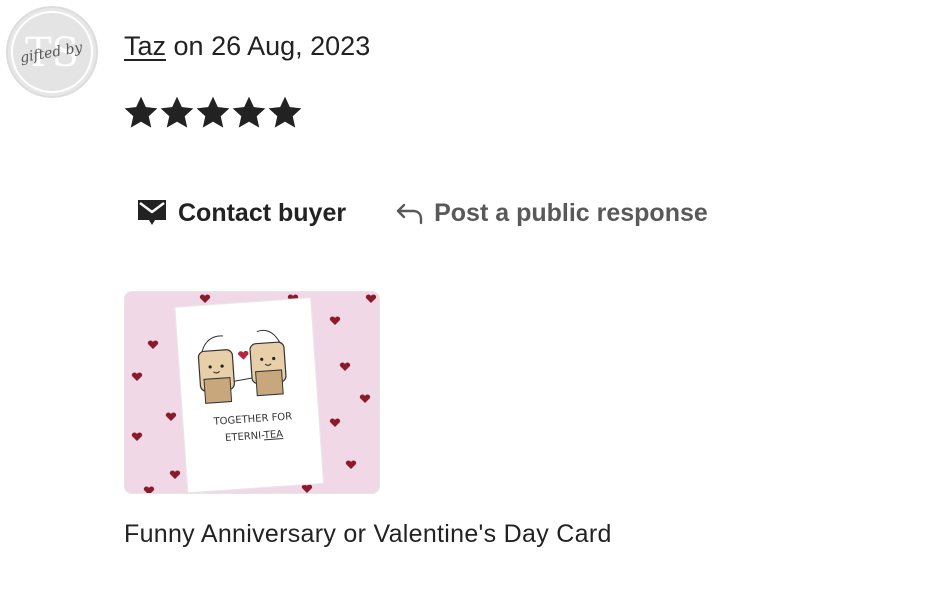 The height and width of the screenshot is (606, 942). I want to click on star-rating, so click(213, 113).